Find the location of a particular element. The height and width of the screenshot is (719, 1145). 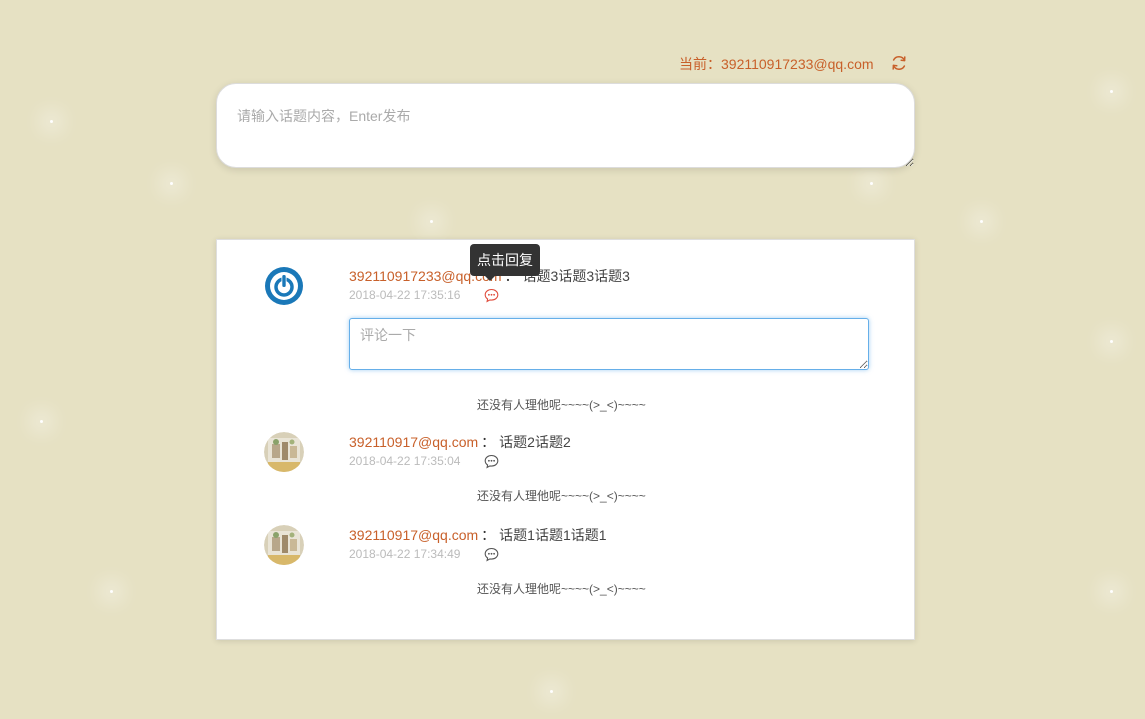

power-logo-avatar is located at coordinates (284, 286).